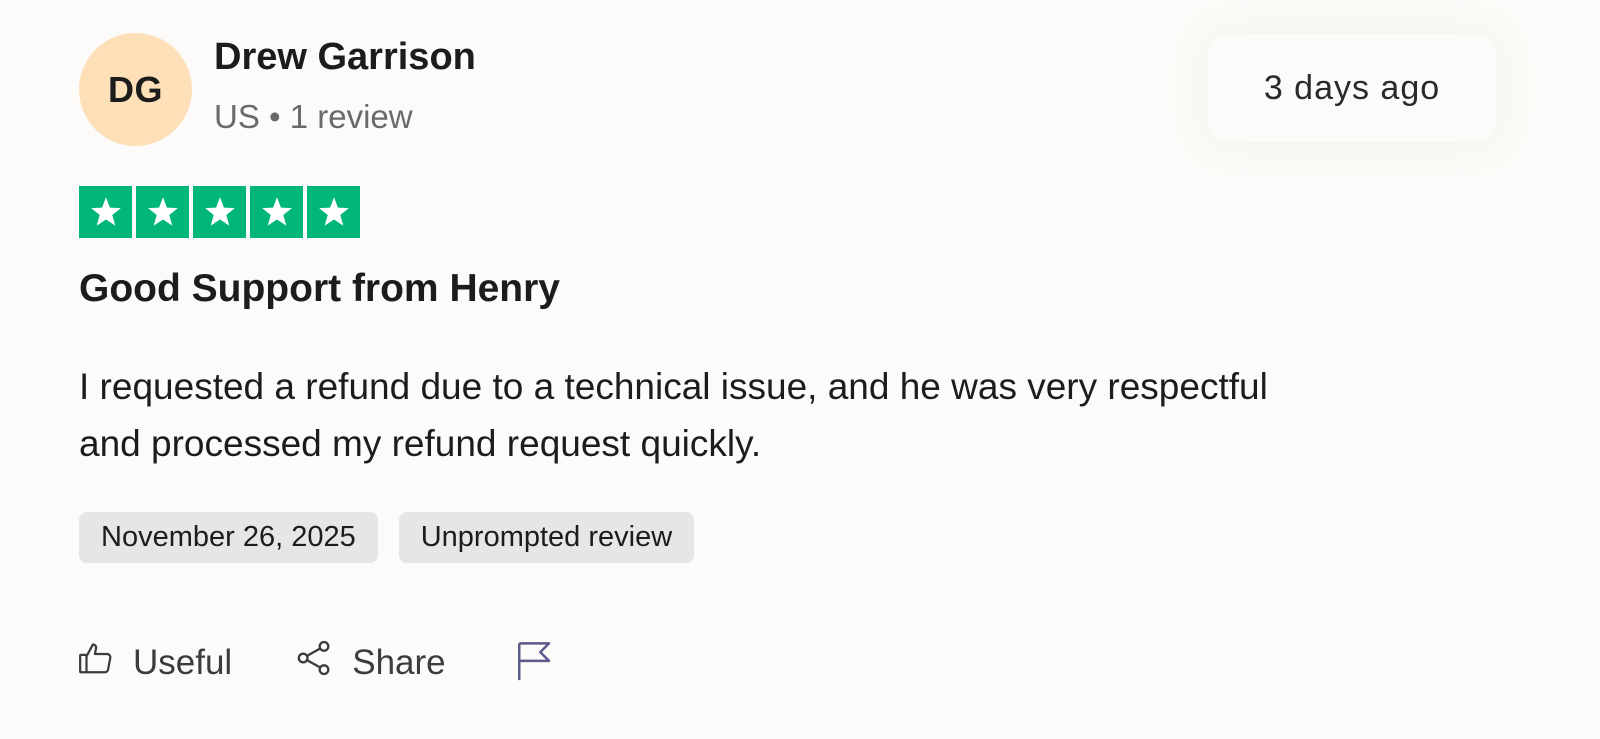  I want to click on share-label: Share, so click(399, 662).